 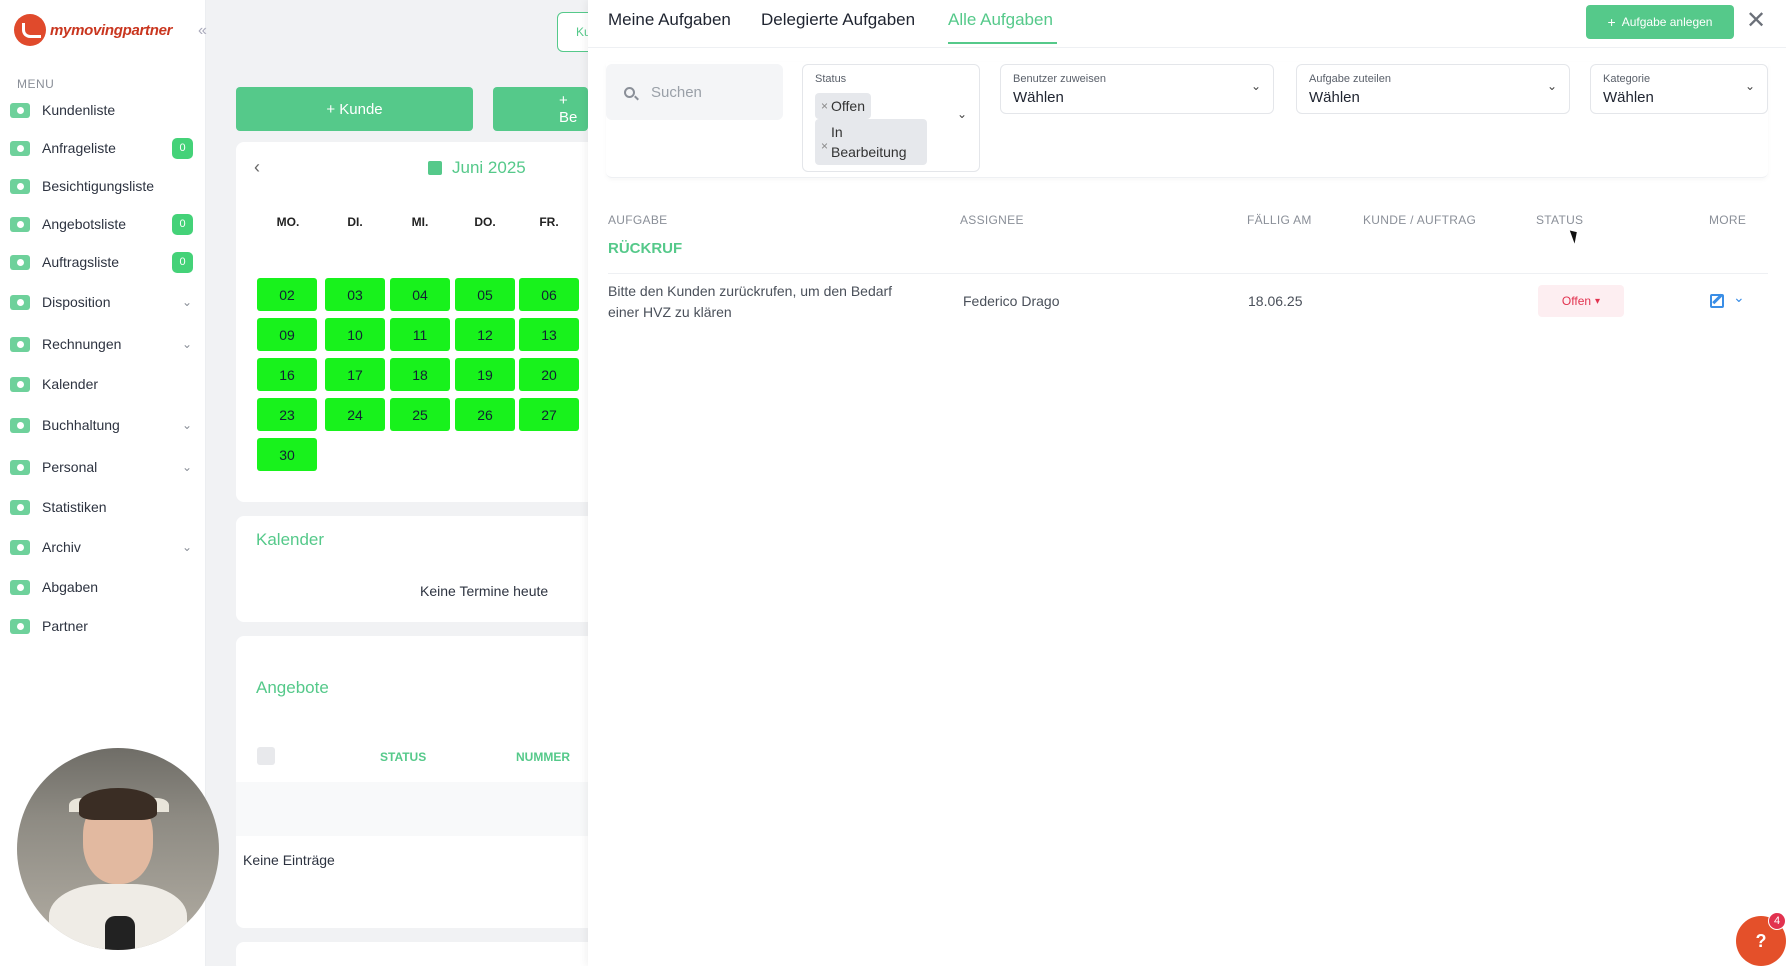 I want to click on calendar-day: 16, so click(x=287, y=374).